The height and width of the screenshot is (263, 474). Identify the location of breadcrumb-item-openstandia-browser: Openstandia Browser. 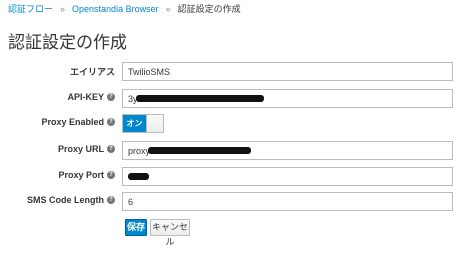
(115, 9).